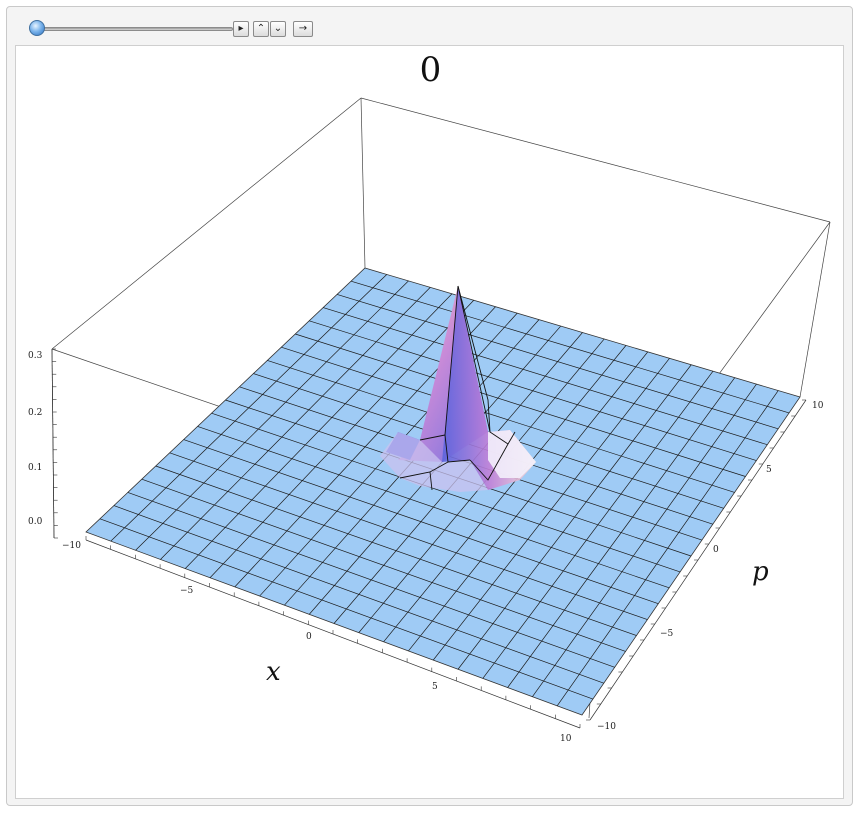  What do you see at coordinates (566, 739) in the screenshot?
I see `x-tick-label: 10` at bounding box center [566, 739].